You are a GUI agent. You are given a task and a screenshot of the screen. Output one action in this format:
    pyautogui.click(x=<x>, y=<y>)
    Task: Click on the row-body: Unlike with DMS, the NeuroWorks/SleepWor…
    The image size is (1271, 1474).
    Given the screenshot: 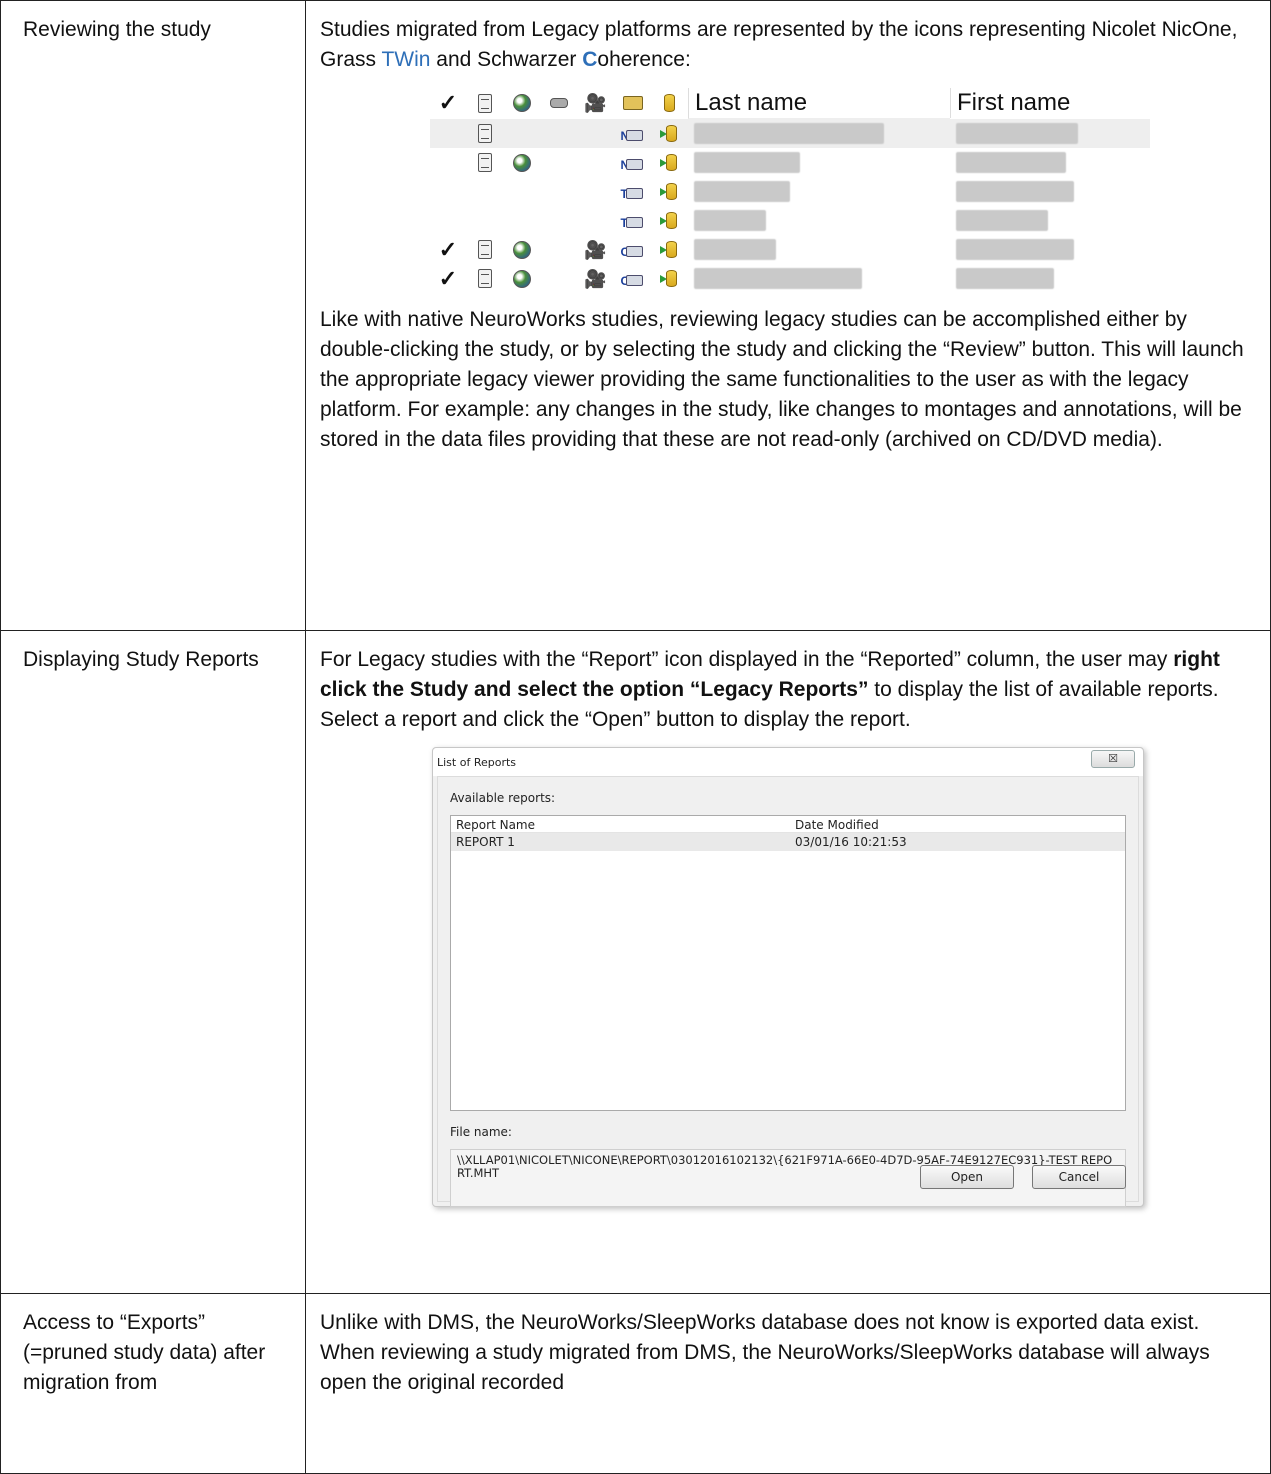 What is the action you would take?
    pyautogui.click(x=788, y=1383)
    